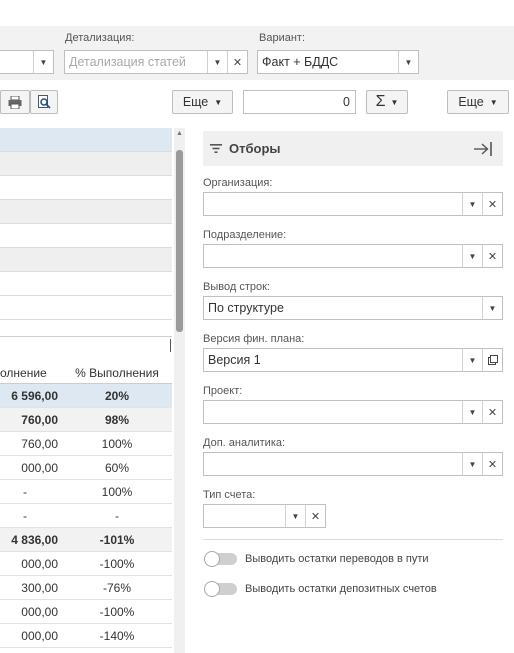 The image size is (514, 653). What do you see at coordinates (202, 102) in the screenshot?
I see `more-button: Еще ▼` at bounding box center [202, 102].